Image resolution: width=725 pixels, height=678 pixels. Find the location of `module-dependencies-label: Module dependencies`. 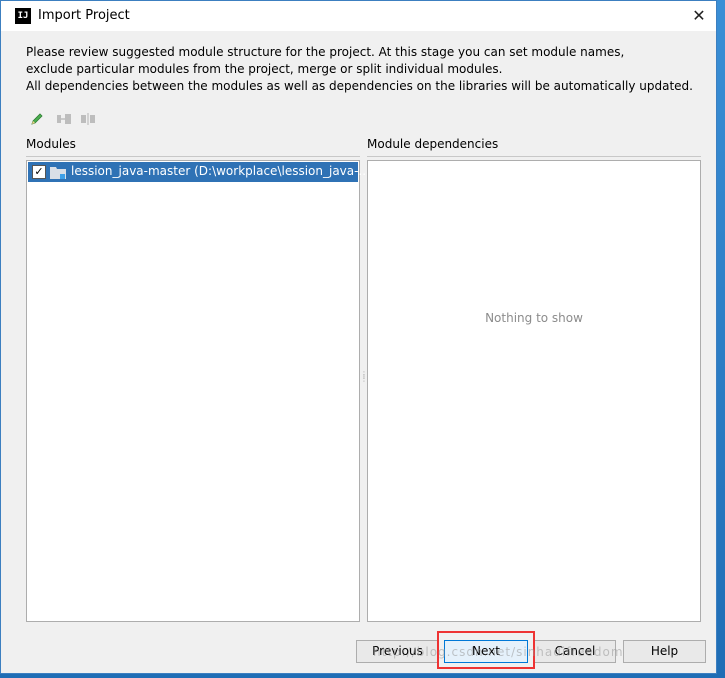

module-dependencies-label: Module dependencies is located at coordinates (433, 144).